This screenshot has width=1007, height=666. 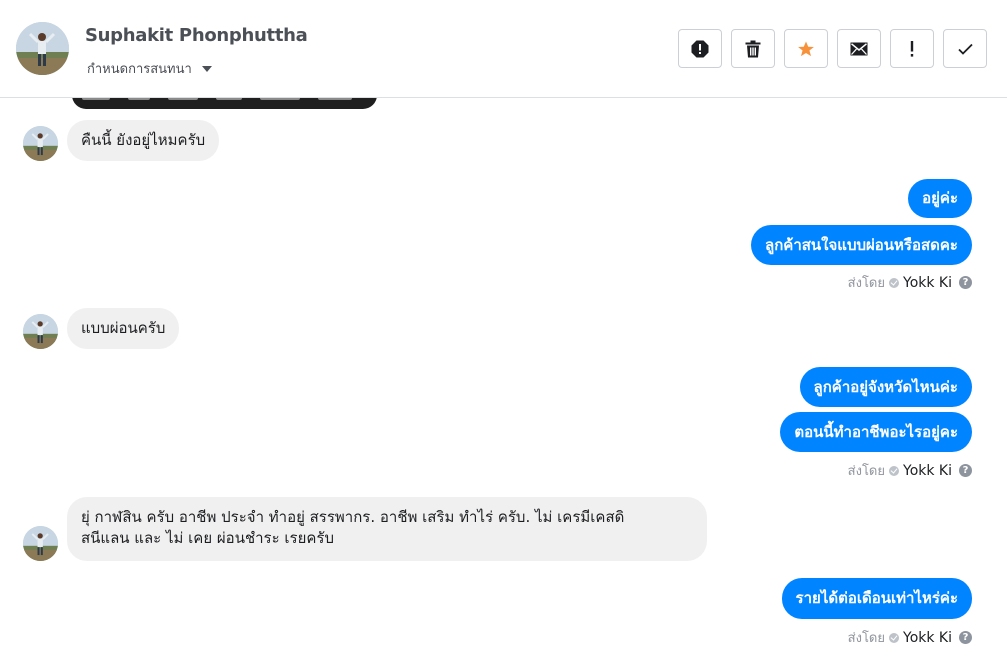 What do you see at coordinates (123, 328) in the screenshot?
I see `incoming-message: แบบผ่อนครับ` at bounding box center [123, 328].